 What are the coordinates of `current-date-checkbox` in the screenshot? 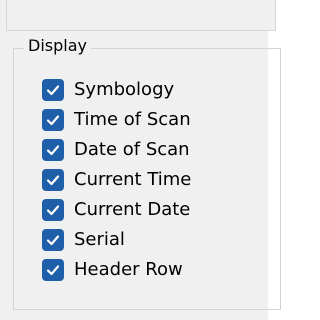 It's located at (53, 210).